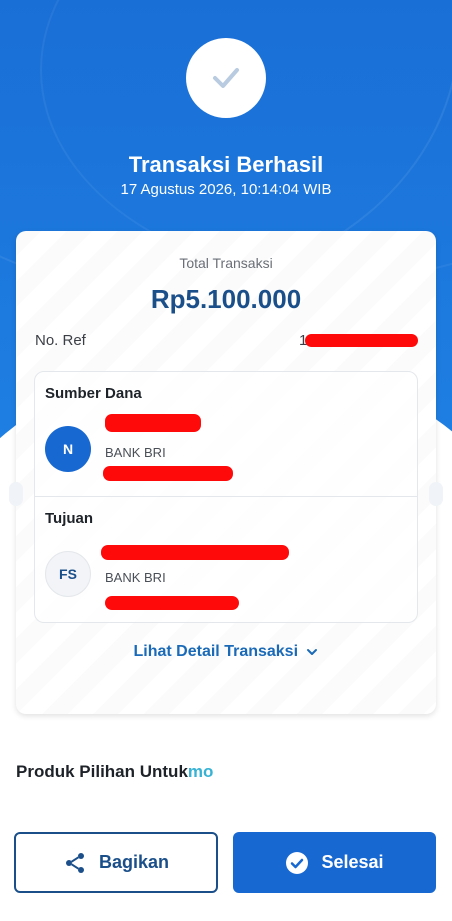  I want to click on product-heading-label: Produk Pilihan Untuk, so click(102, 771).